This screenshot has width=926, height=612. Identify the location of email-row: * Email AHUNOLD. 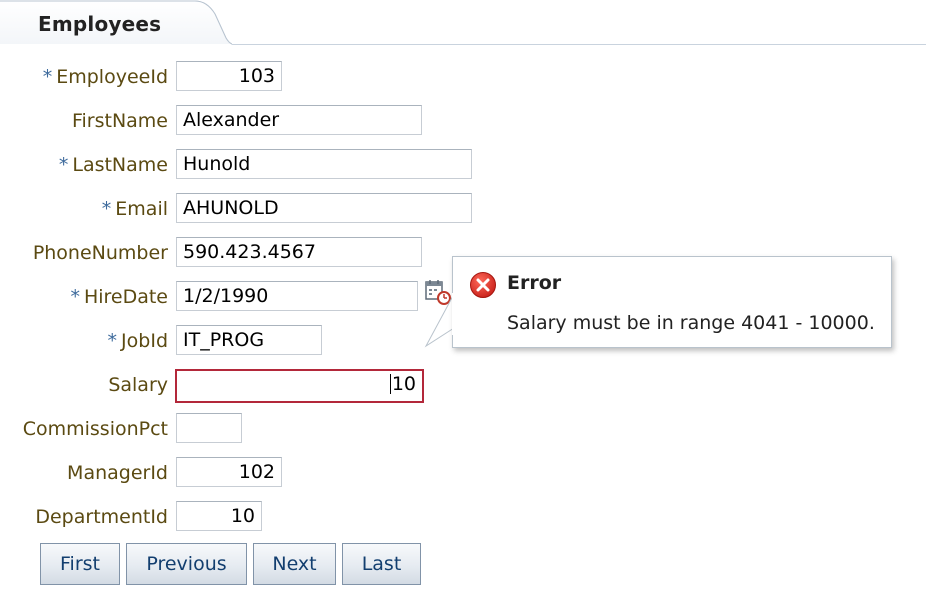
(240, 209).